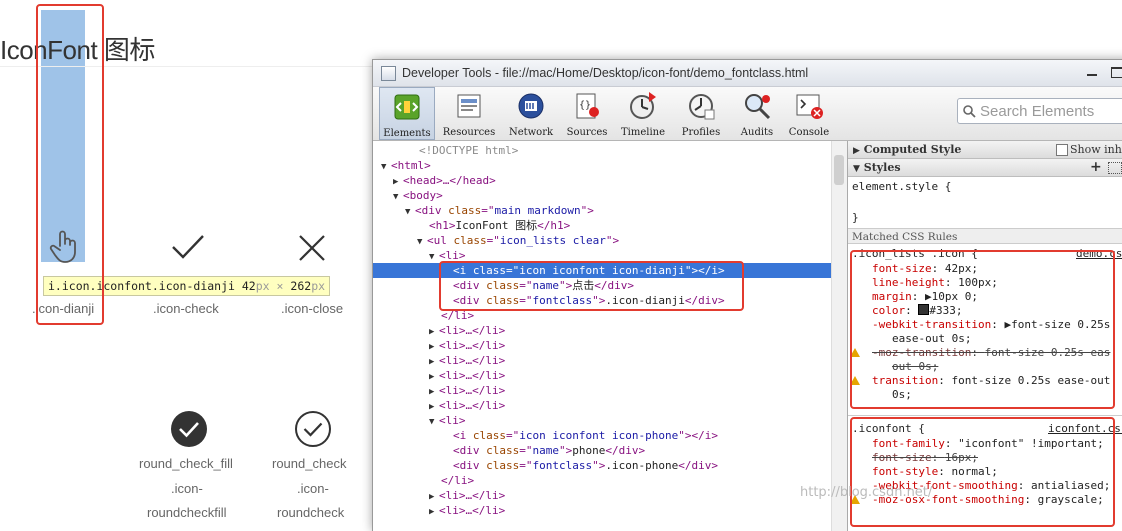 Image resolution: width=1122 pixels, height=531 pixels. Describe the element at coordinates (1092, 72) in the screenshot. I see `minimize-button` at that location.